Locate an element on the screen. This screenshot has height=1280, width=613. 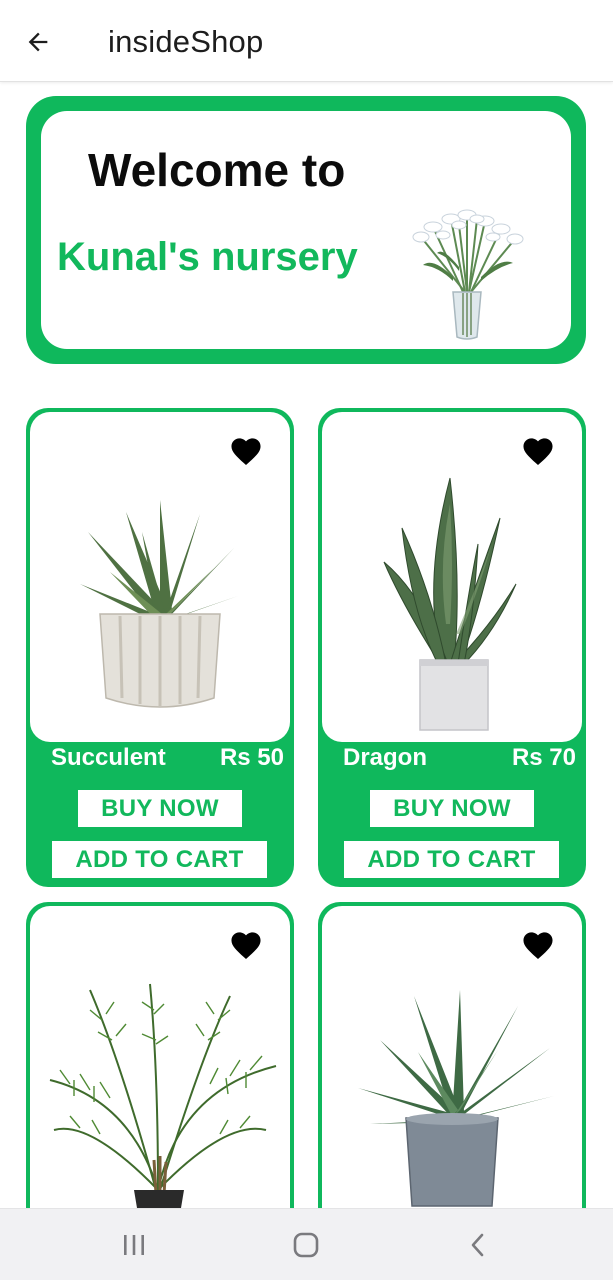
system-back-button is located at coordinates (478, 1245).